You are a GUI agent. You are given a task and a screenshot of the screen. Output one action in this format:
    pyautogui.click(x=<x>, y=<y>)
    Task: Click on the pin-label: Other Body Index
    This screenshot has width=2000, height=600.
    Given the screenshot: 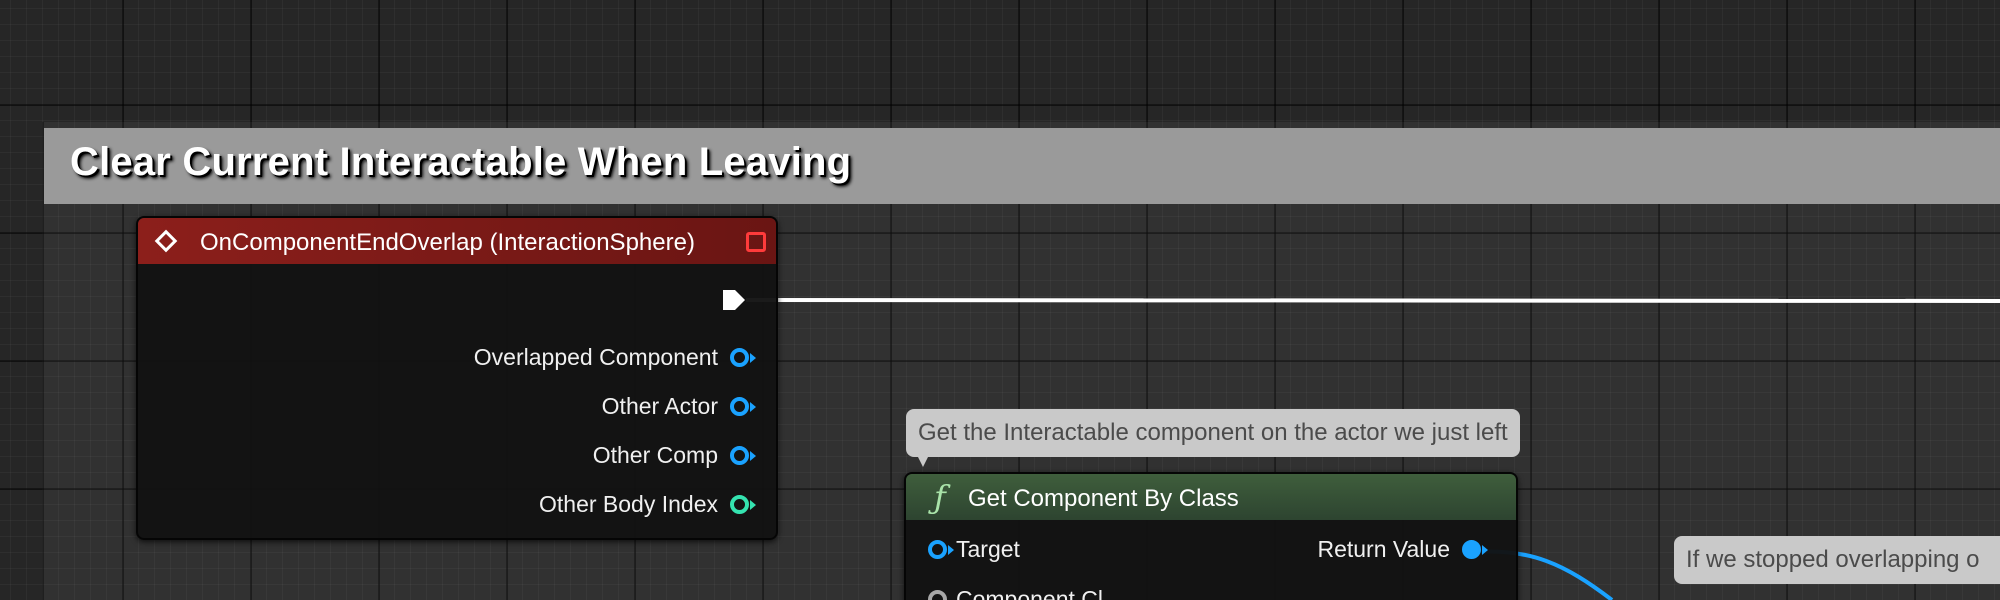 What is the action you would take?
    pyautogui.click(x=628, y=503)
    